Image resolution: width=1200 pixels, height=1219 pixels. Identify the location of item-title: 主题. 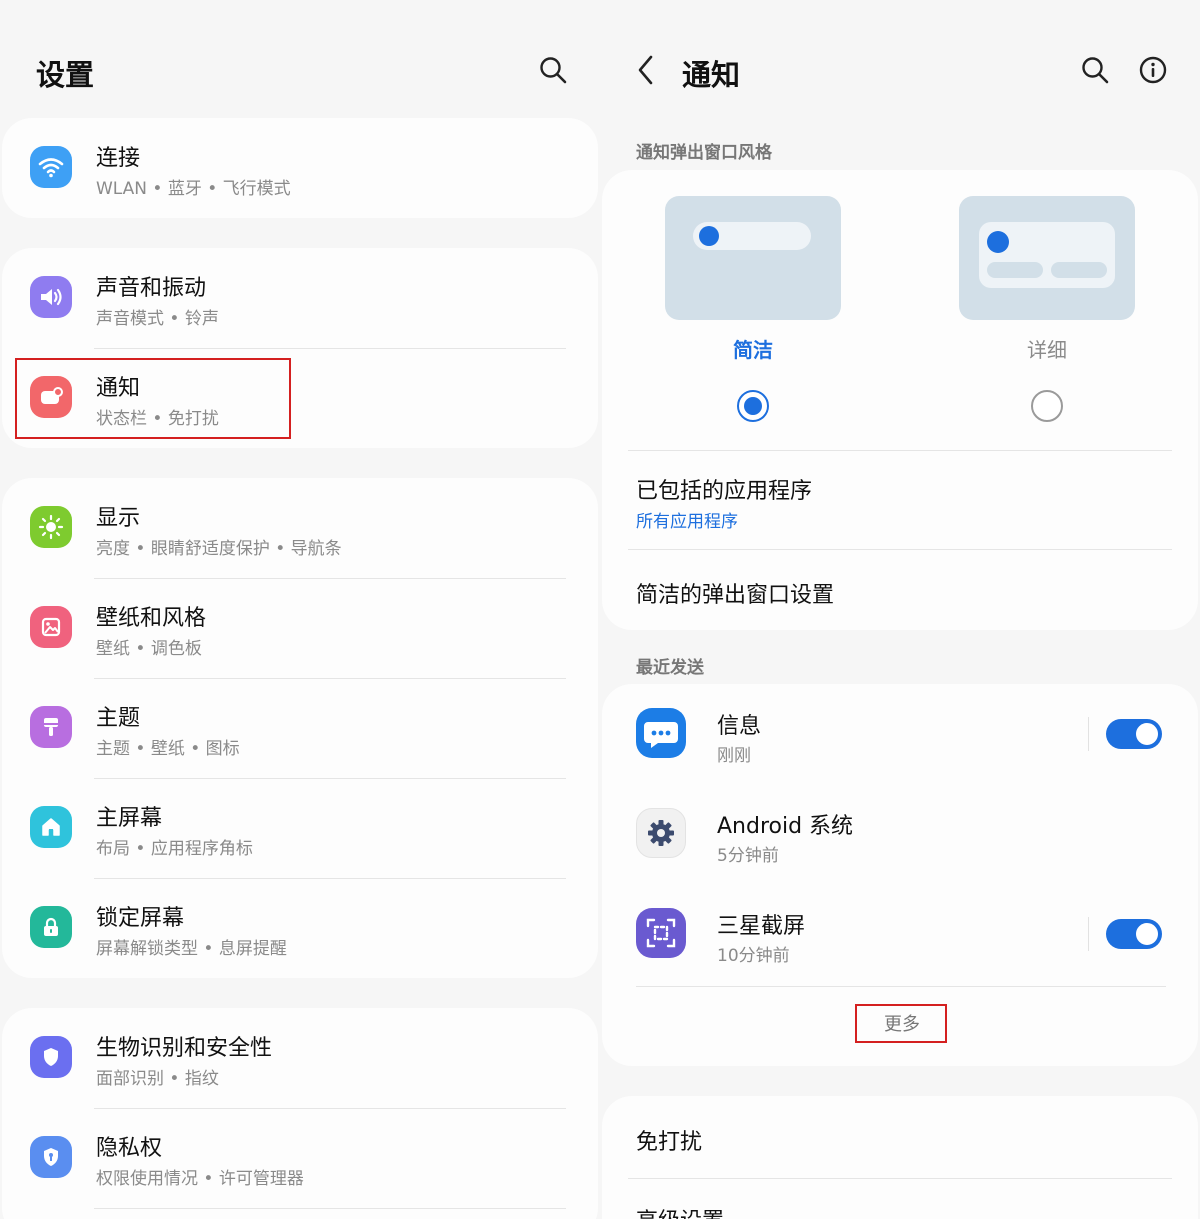
(118, 718).